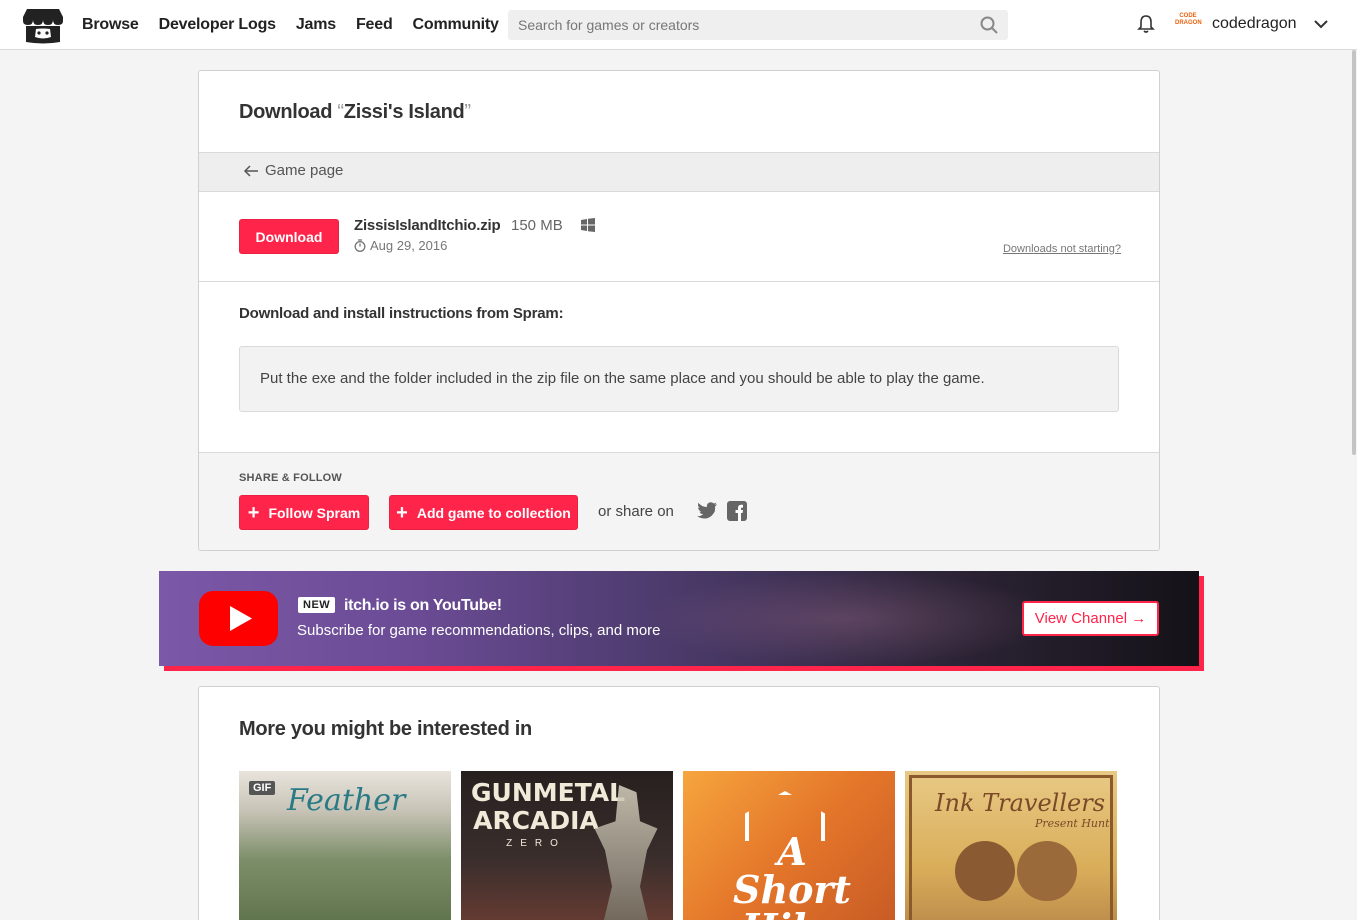  What do you see at coordinates (536, 843) in the screenshot?
I see `thumbnail-art-subtext: ZERO` at bounding box center [536, 843].